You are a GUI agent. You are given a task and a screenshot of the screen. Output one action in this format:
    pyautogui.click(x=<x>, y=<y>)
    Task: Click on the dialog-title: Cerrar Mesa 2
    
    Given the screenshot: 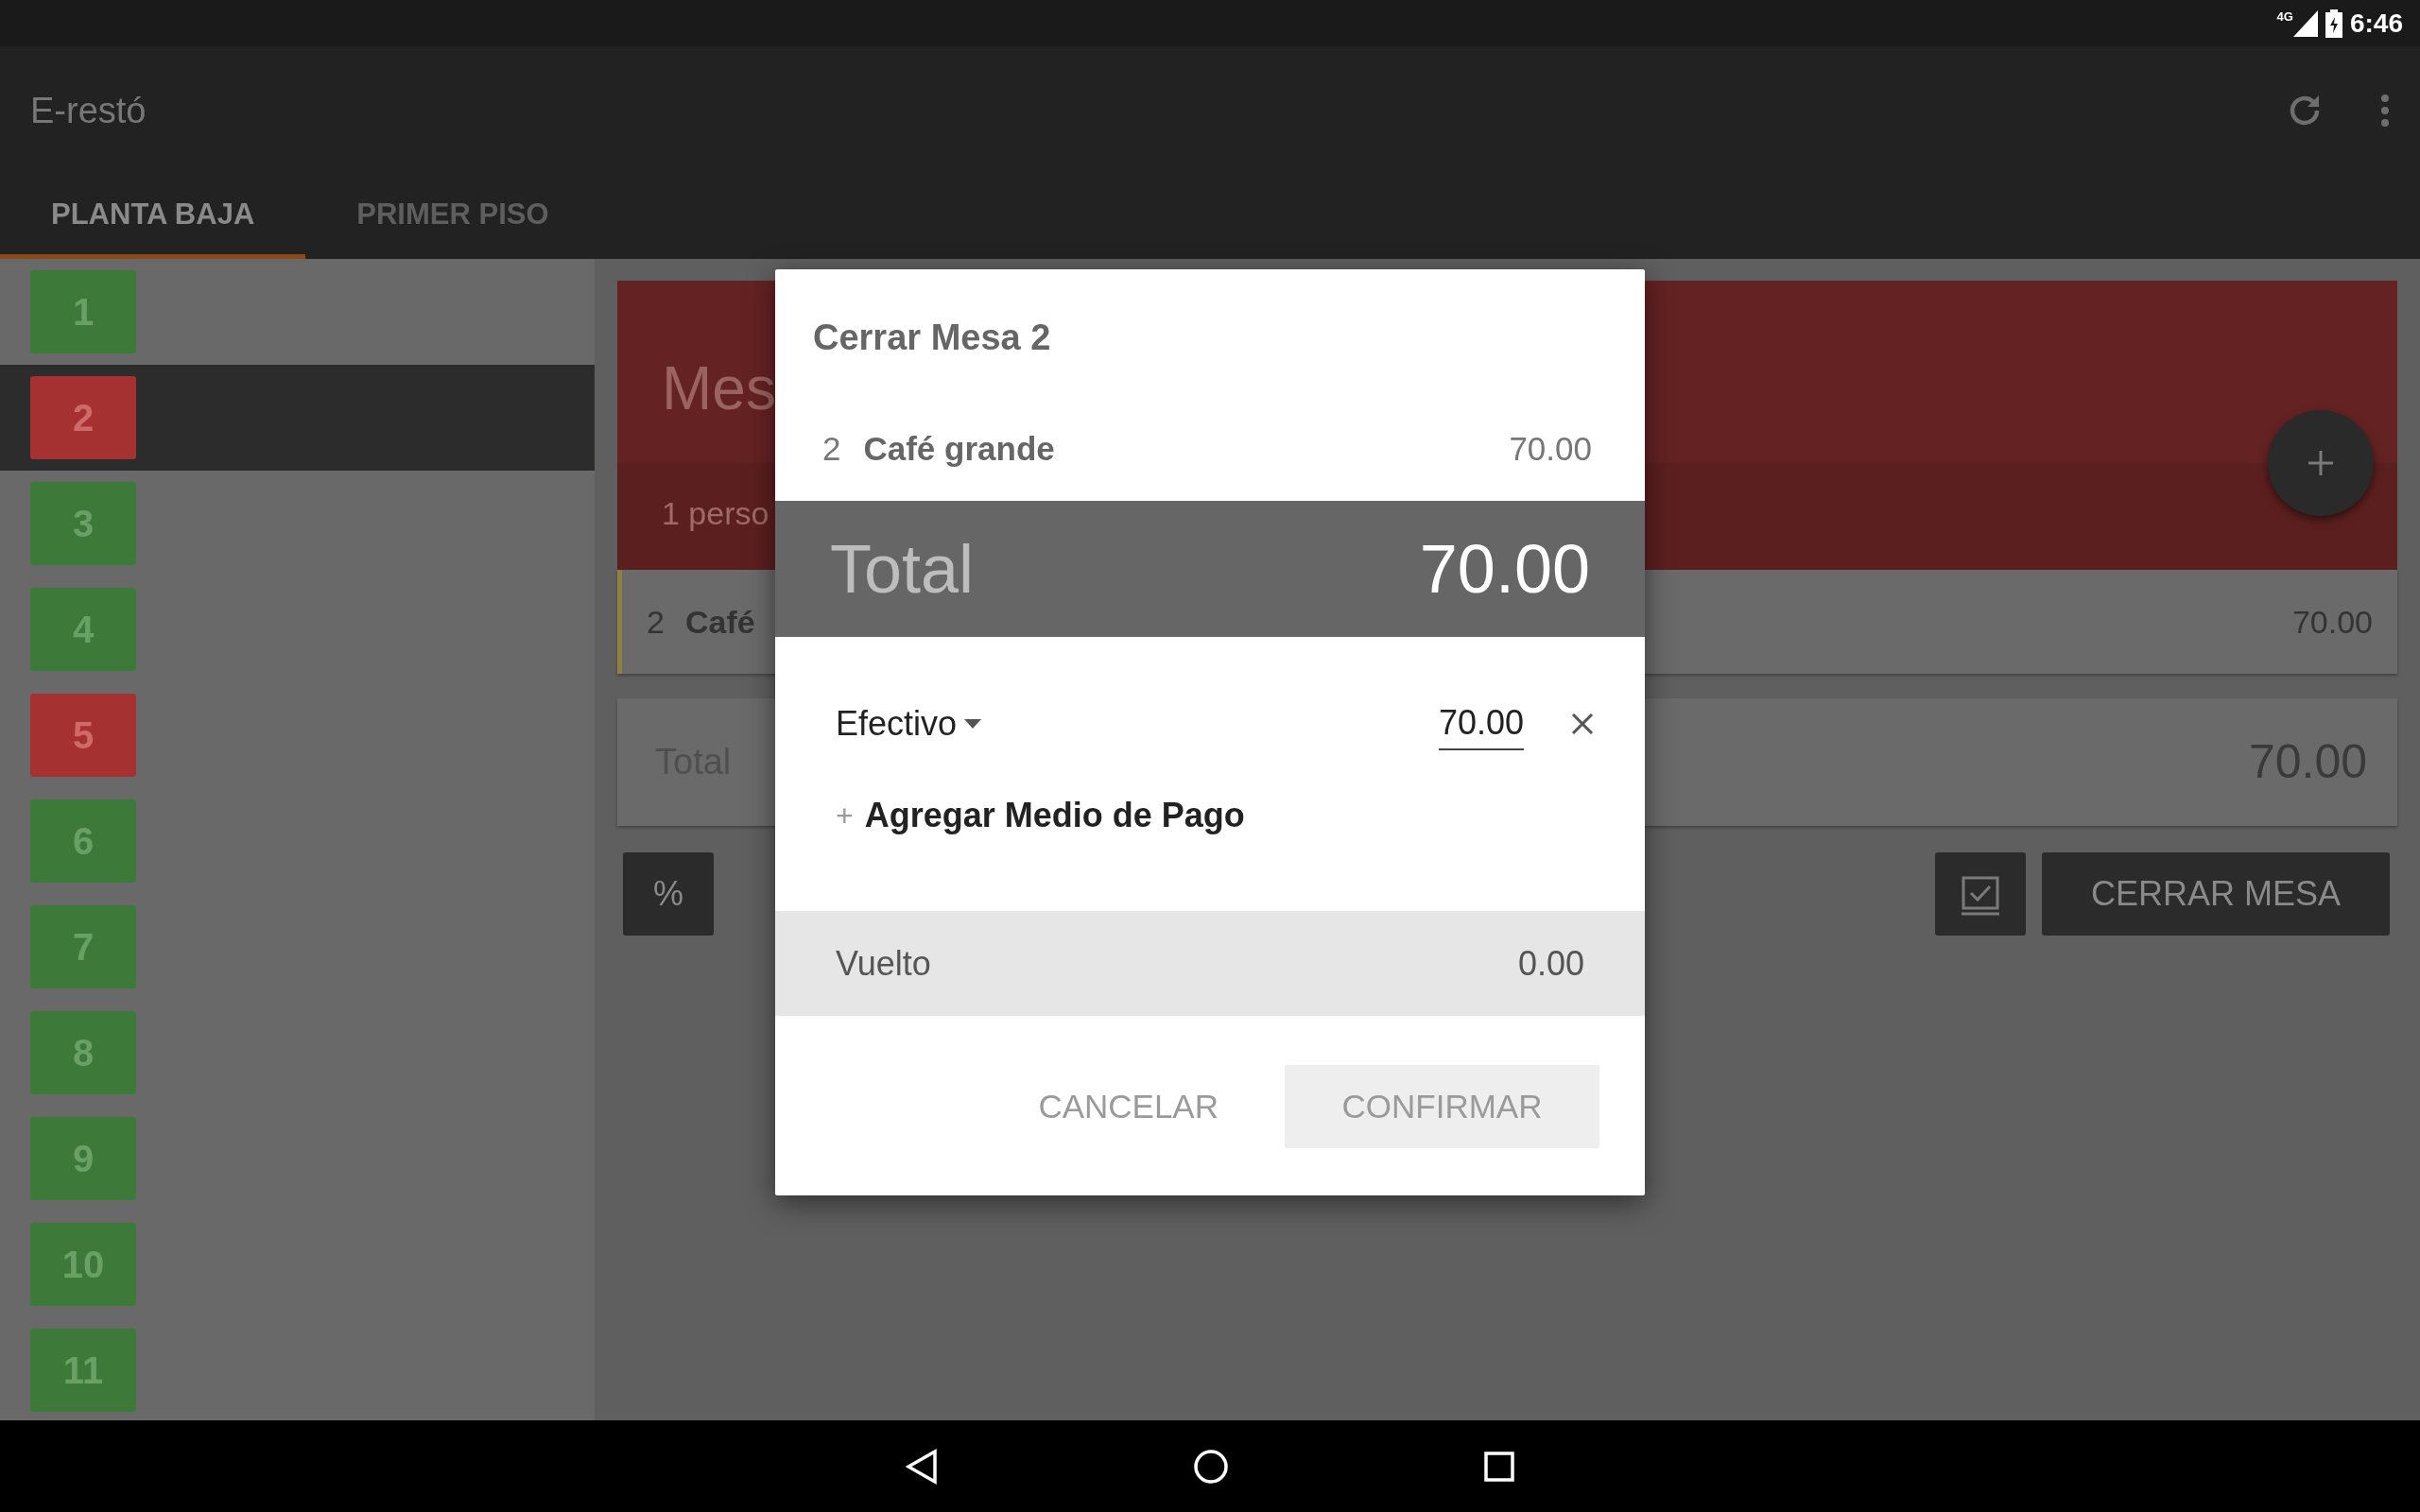 What is the action you would take?
    pyautogui.click(x=932, y=338)
    